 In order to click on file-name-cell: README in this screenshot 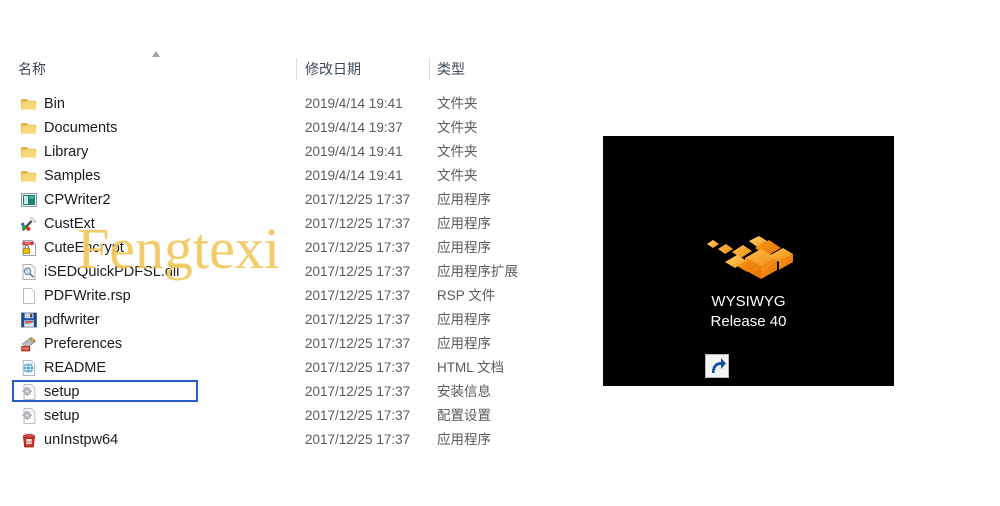, I will do `click(75, 368)`.